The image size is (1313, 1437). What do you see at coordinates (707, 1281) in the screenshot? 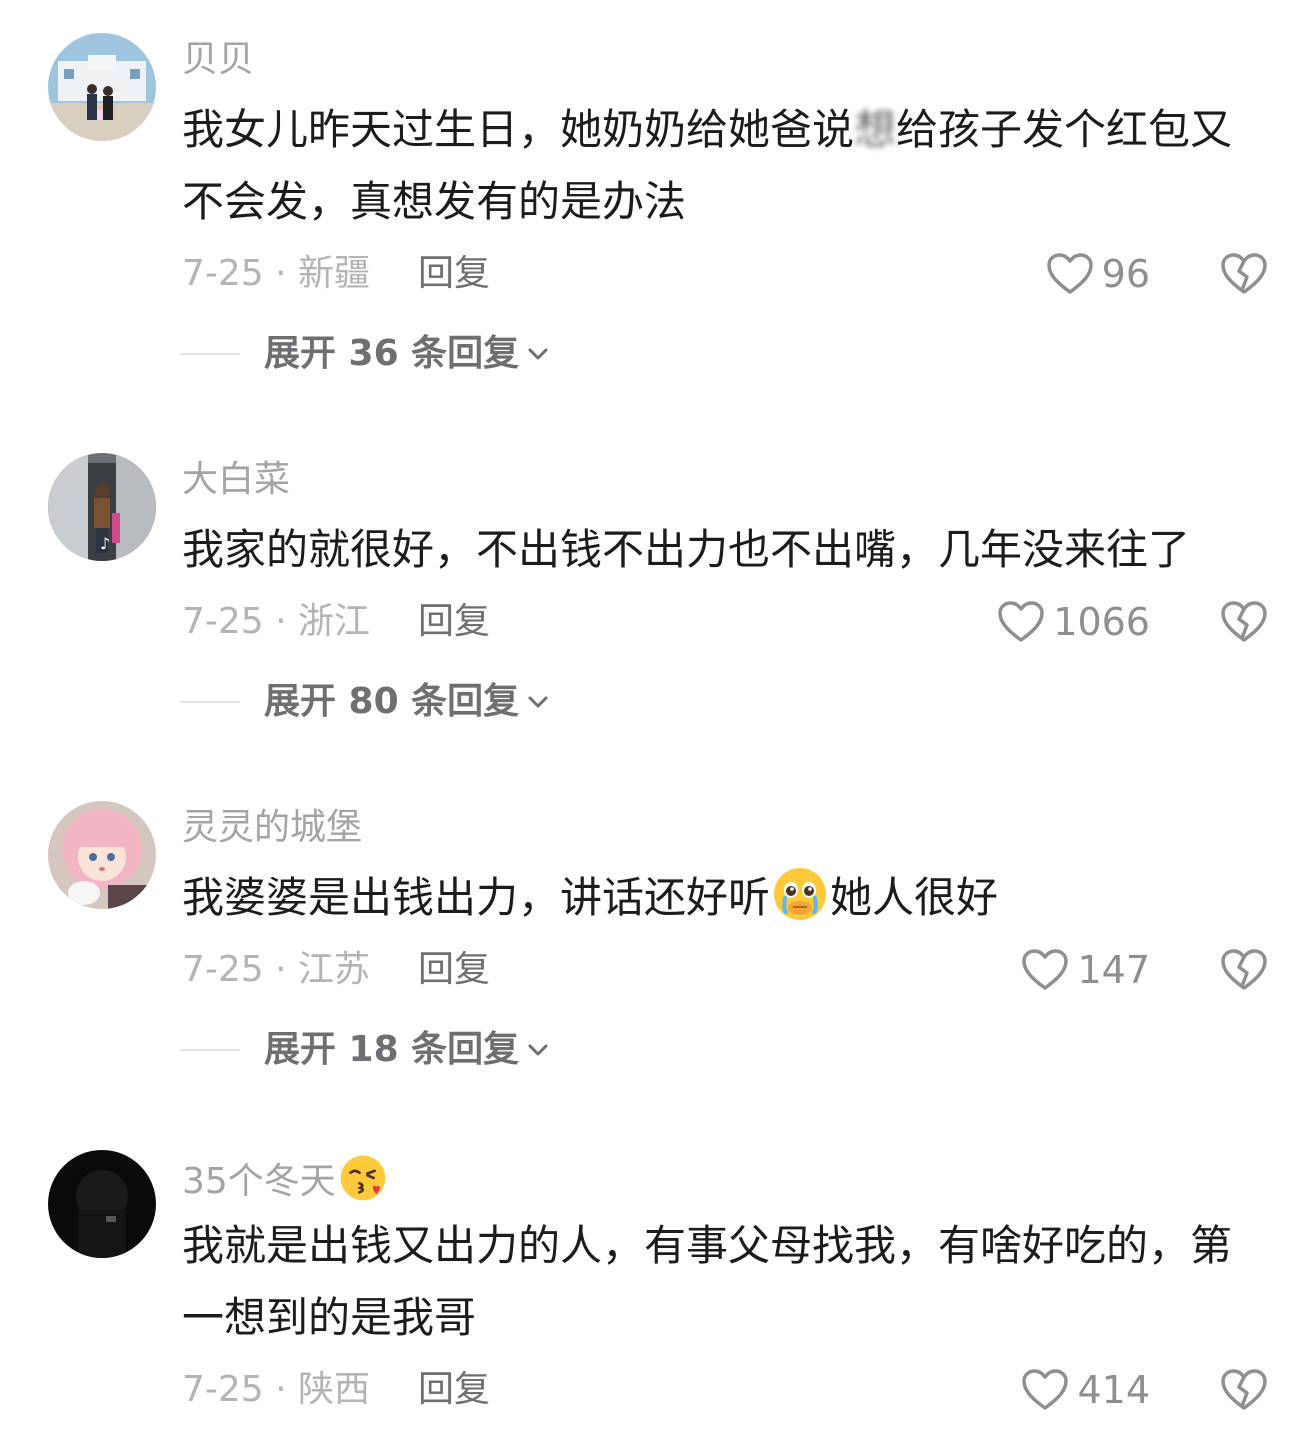
I see `comment-text: 我就是出钱又出力的人，有事父母找我，有啥好吃的，第一想到的是我哥` at bounding box center [707, 1281].